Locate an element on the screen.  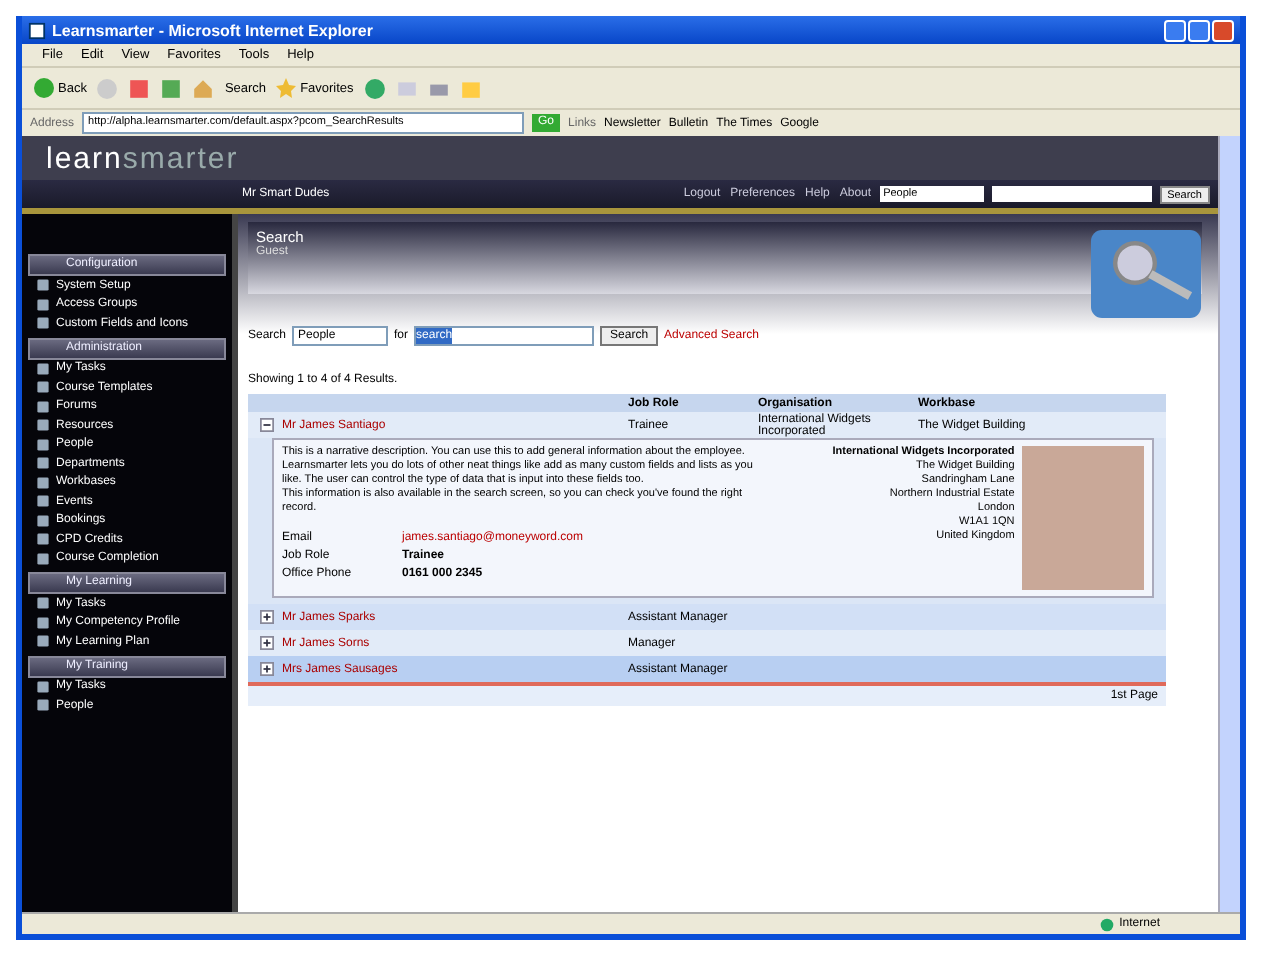
close-button is located at coordinates (1223, 30).